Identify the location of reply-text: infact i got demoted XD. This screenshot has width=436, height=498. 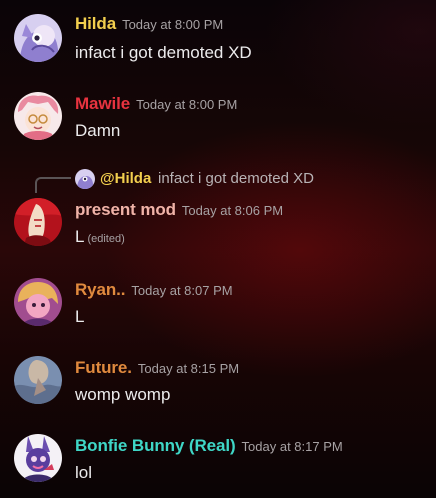
(236, 179).